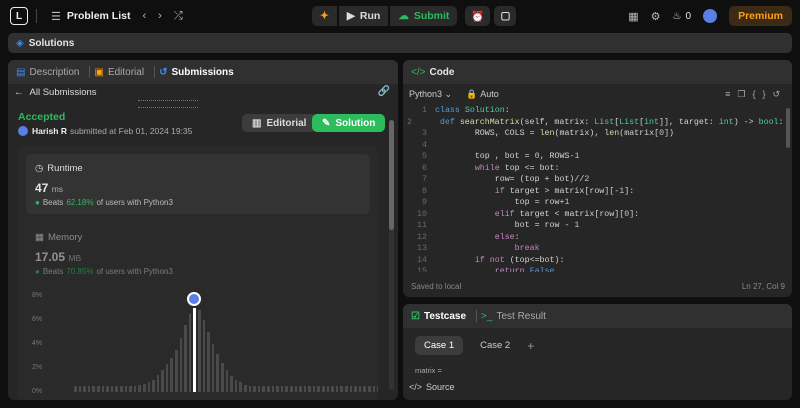 Image resolution: width=800 pixels, height=408 pixels. Describe the element at coordinates (430, 94) in the screenshot. I see `language-select: Python3 ⌄` at that location.